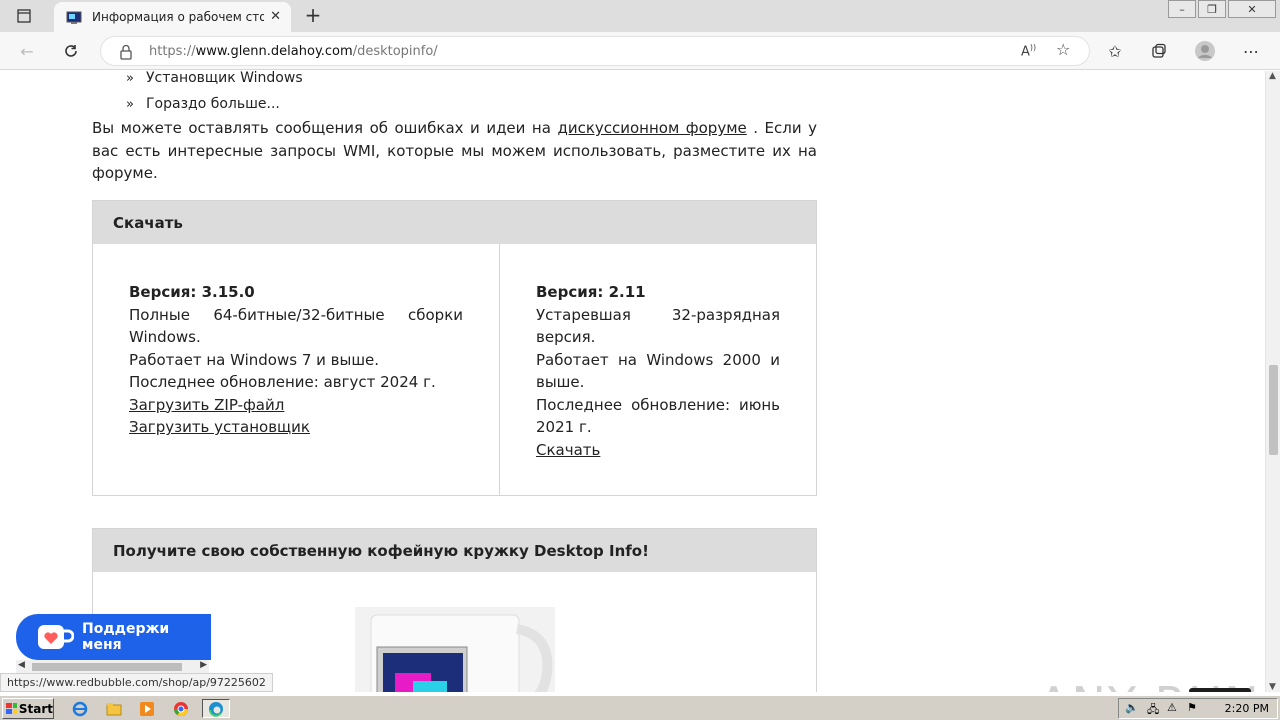 The height and width of the screenshot is (720, 1280). Describe the element at coordinates (1063, 49) in the screenshot. I see `add-favorite-icon: ☆` at that location.